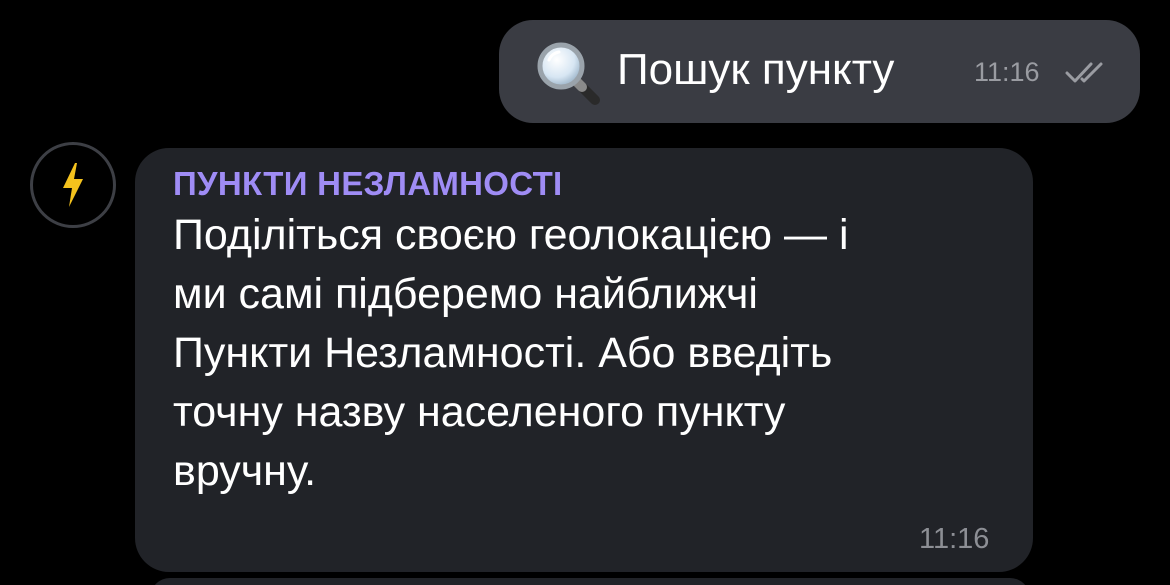 The height and width of the screenshot is (585, 1170). Describe the element at coordinates (511, 235) in the screenshot. I see `message-line: Поділіться своєю геолокацією — і` at that location.